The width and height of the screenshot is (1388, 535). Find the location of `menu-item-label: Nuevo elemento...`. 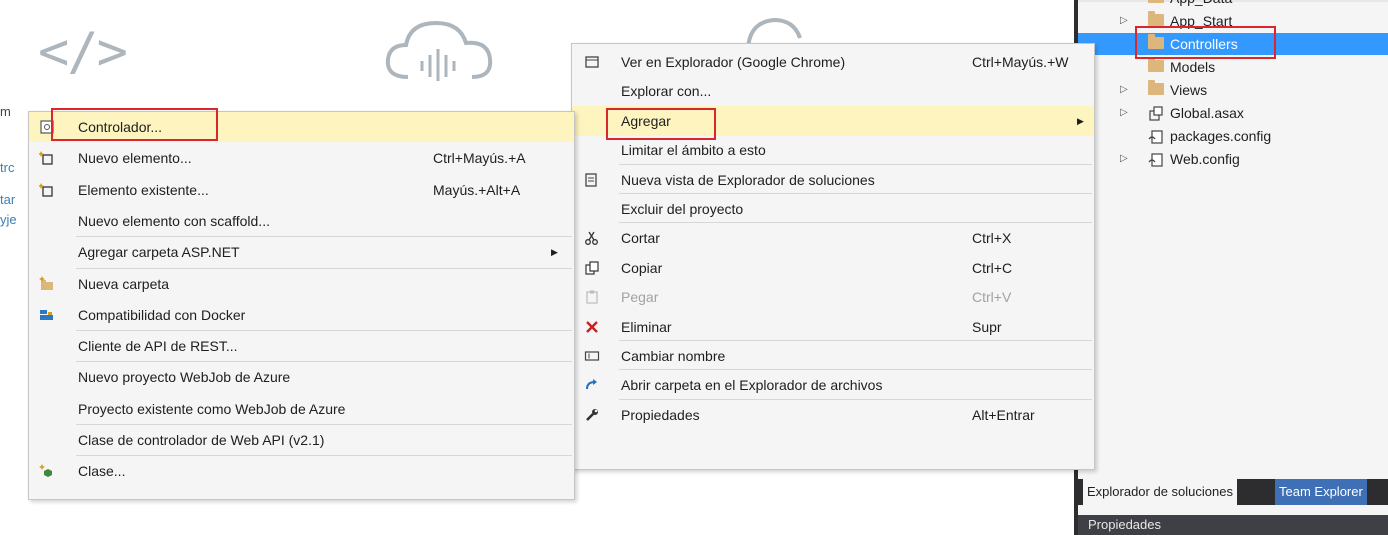

menu-item-label: Nuevo elemento... is located at coordinates (135, 158).